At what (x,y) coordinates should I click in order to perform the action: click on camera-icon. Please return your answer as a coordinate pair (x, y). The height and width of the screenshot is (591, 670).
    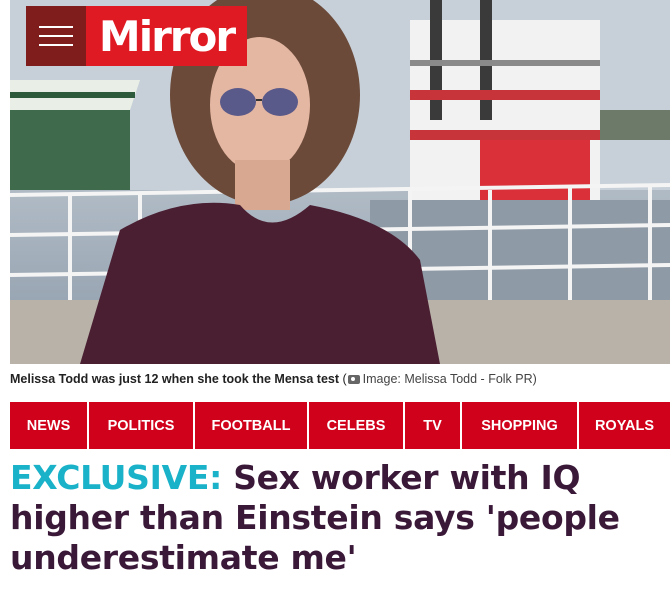
    Looking at the image, I should click on (353, 379).